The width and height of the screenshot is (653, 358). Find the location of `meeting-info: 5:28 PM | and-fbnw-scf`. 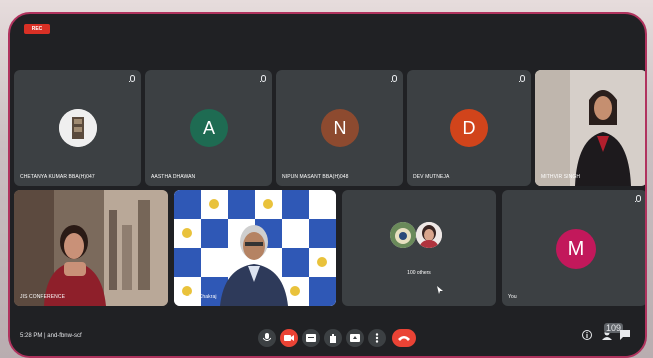

meeting-info: 5:28 PM | and-fbnw-scf is located at coordinates (51, 336).